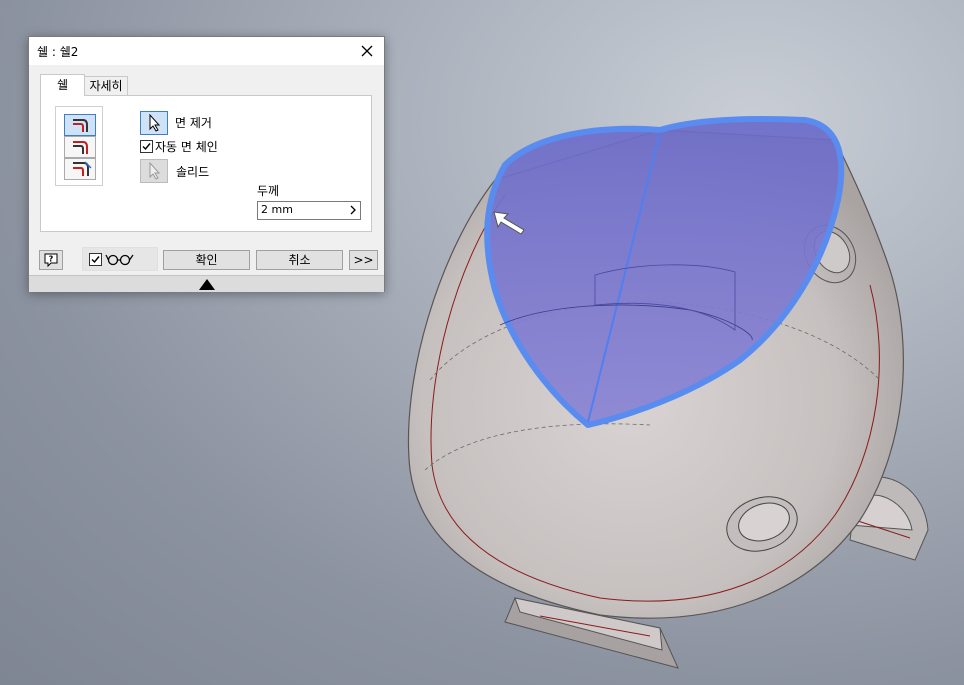 The width and height of the screenshot is (964, 685). Describe the element at coordinates (193, 123) in the screenshot. I see `remove-faces-label: 면 제거` at that location.